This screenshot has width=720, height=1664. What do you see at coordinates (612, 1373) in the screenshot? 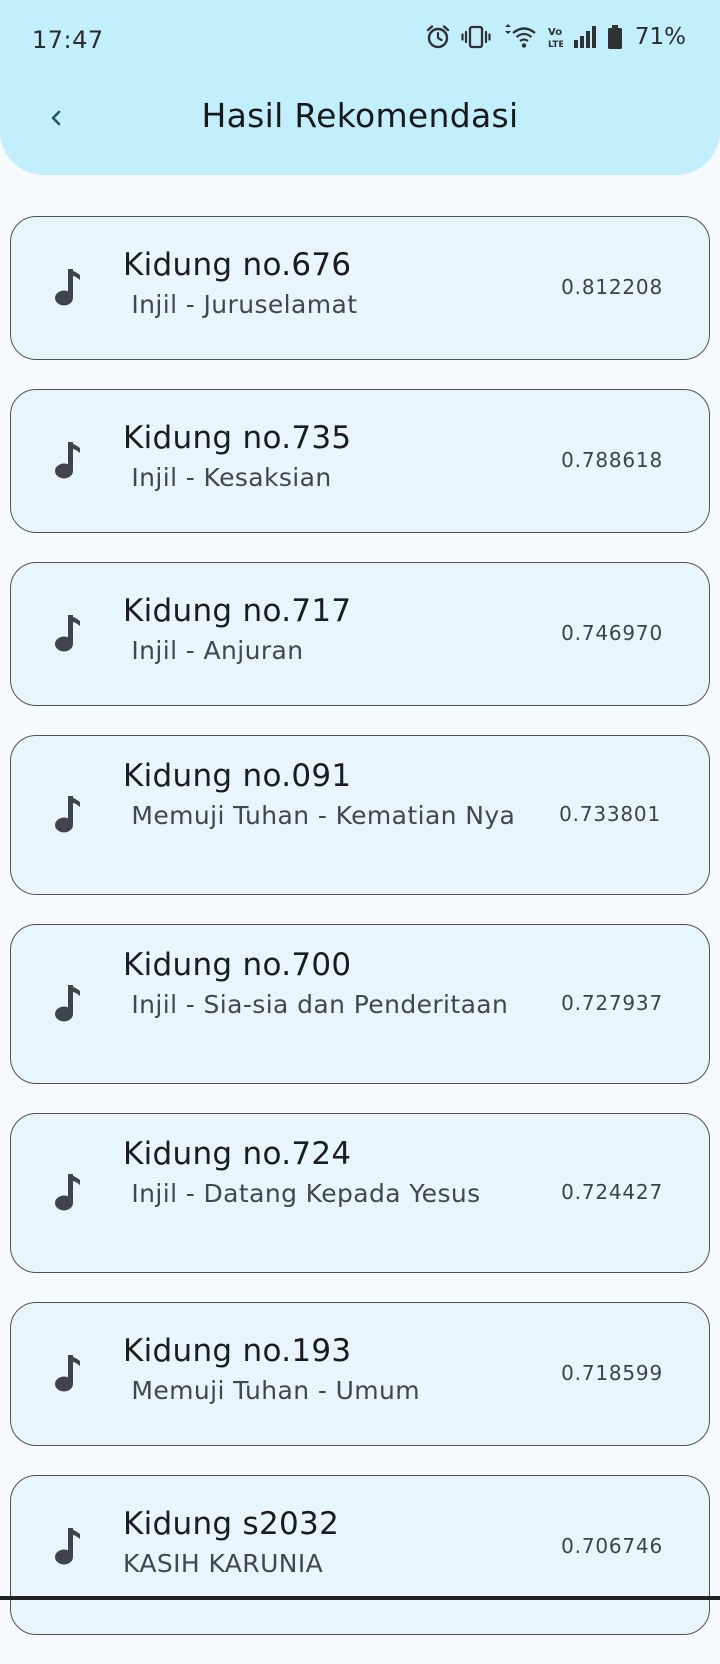
I see `similarity-score: 0.718599` at bounding box center [612, 1373].